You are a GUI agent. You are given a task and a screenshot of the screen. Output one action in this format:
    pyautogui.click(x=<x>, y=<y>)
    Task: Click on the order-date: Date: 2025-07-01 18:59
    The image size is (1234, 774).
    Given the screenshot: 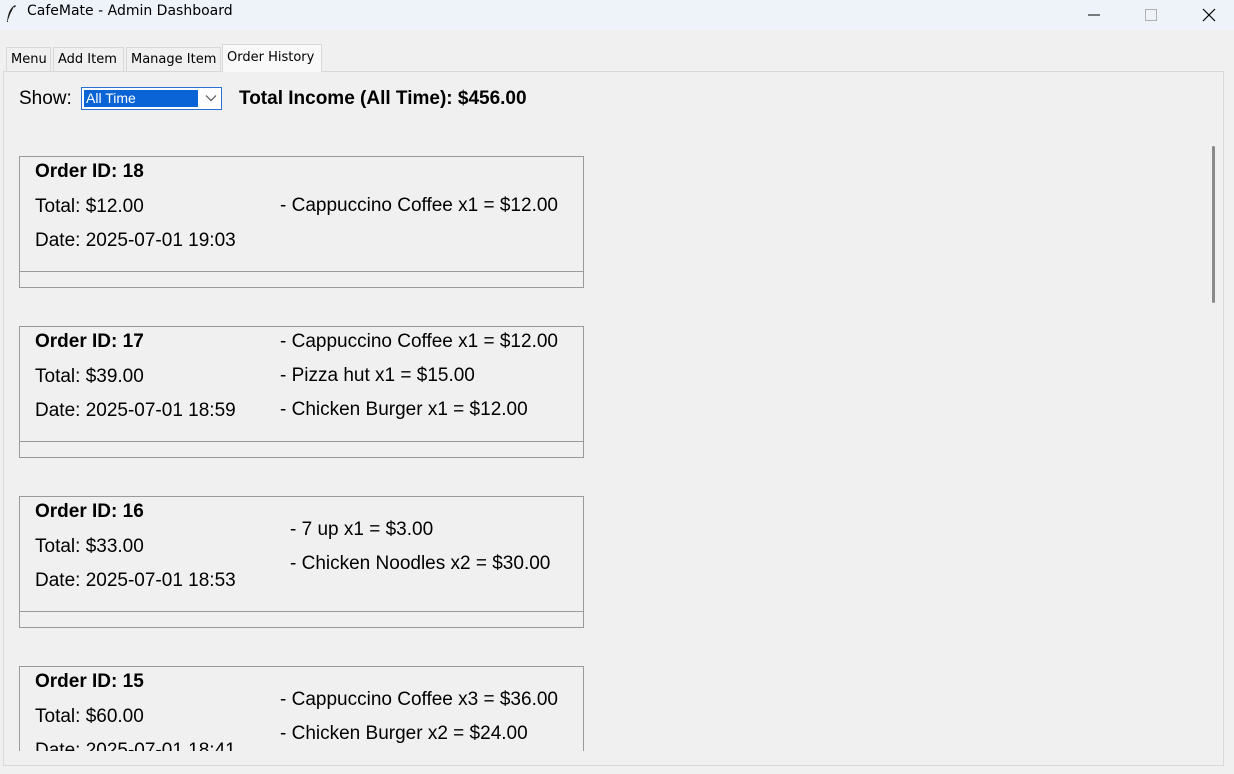 What is the action you would take?
    pyautogui.click(x=135, y=410)
    